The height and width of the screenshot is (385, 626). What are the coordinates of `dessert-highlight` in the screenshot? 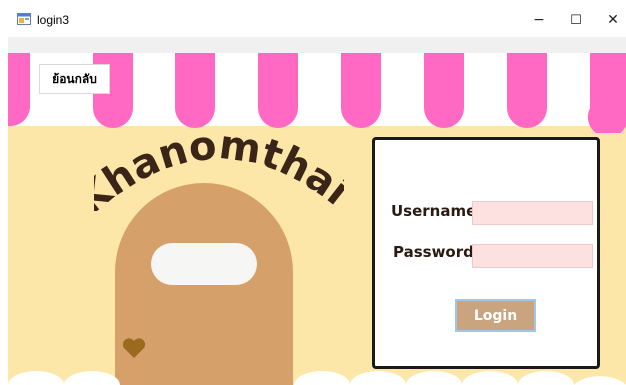 It's located at (204, 264).